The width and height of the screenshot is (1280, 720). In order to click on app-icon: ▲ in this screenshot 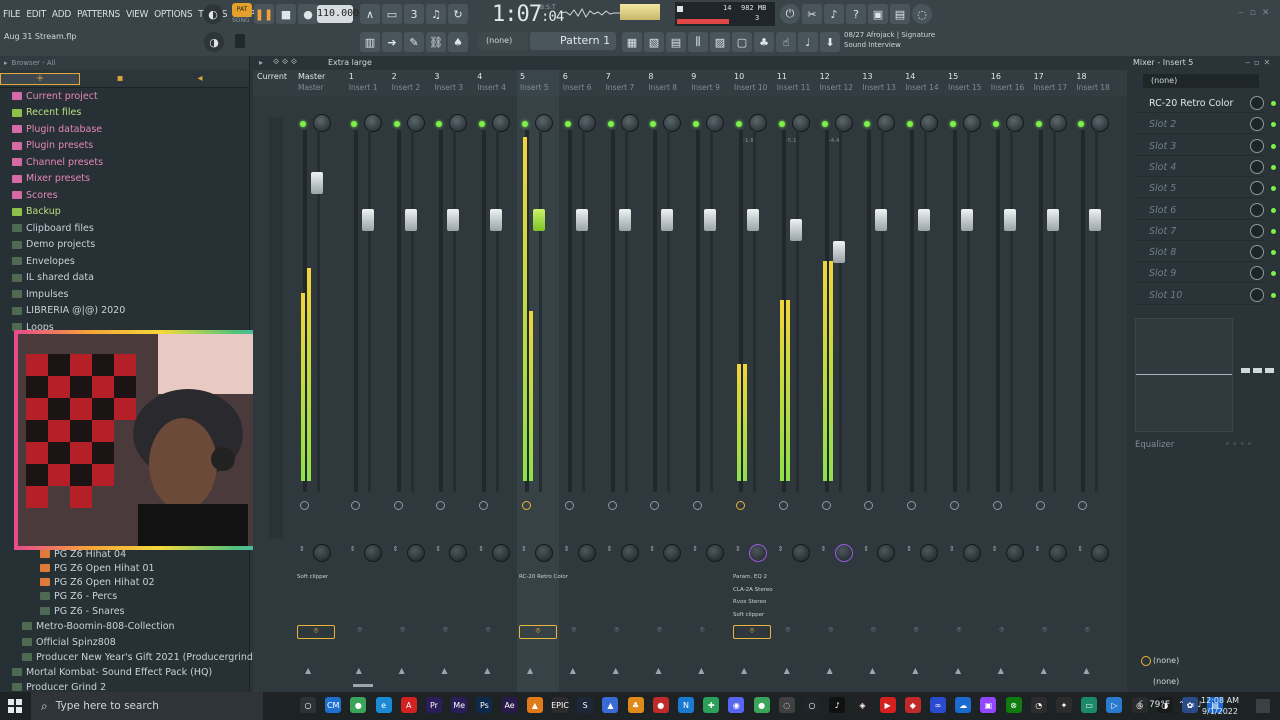, I will do `click(610, 705)`.